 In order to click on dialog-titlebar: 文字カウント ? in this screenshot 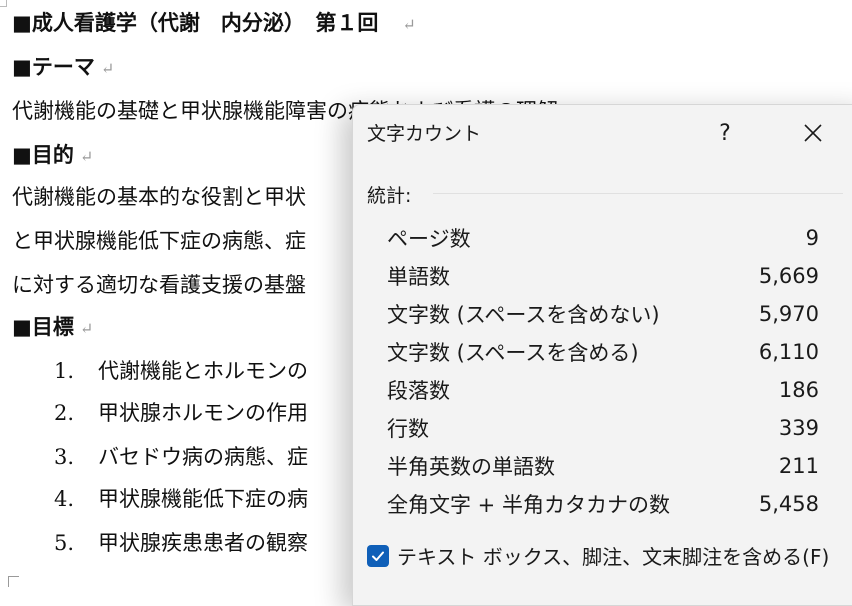, I will do `click(602, 133)`.